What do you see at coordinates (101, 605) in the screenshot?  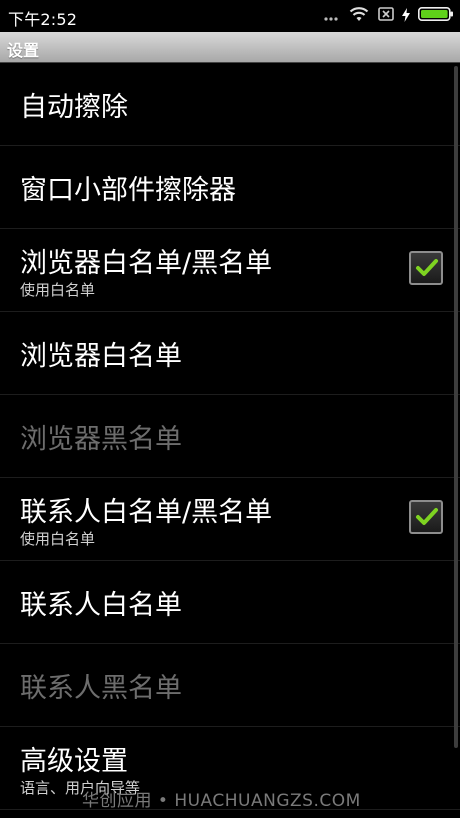 I see `setting-title: 联系人白名单` at bounding box center [101, 605].